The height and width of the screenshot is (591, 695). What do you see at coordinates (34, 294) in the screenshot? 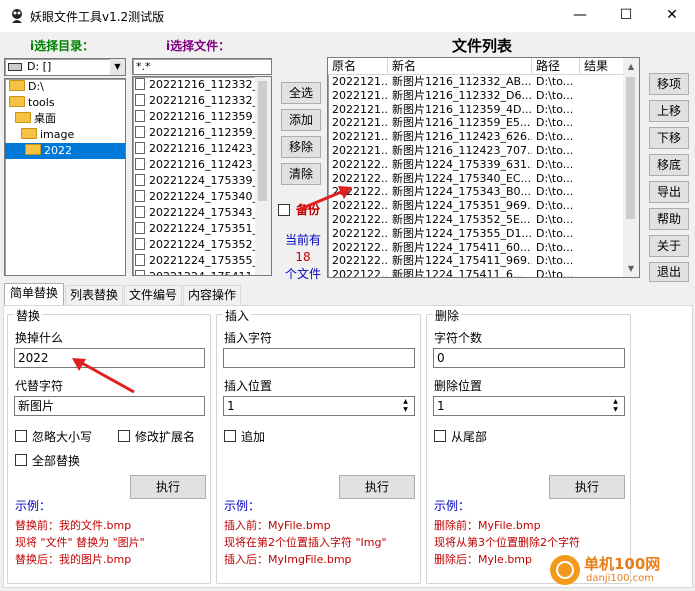
I see `tab-simple-replace: 简单替换` at bounding box center [34, 294].